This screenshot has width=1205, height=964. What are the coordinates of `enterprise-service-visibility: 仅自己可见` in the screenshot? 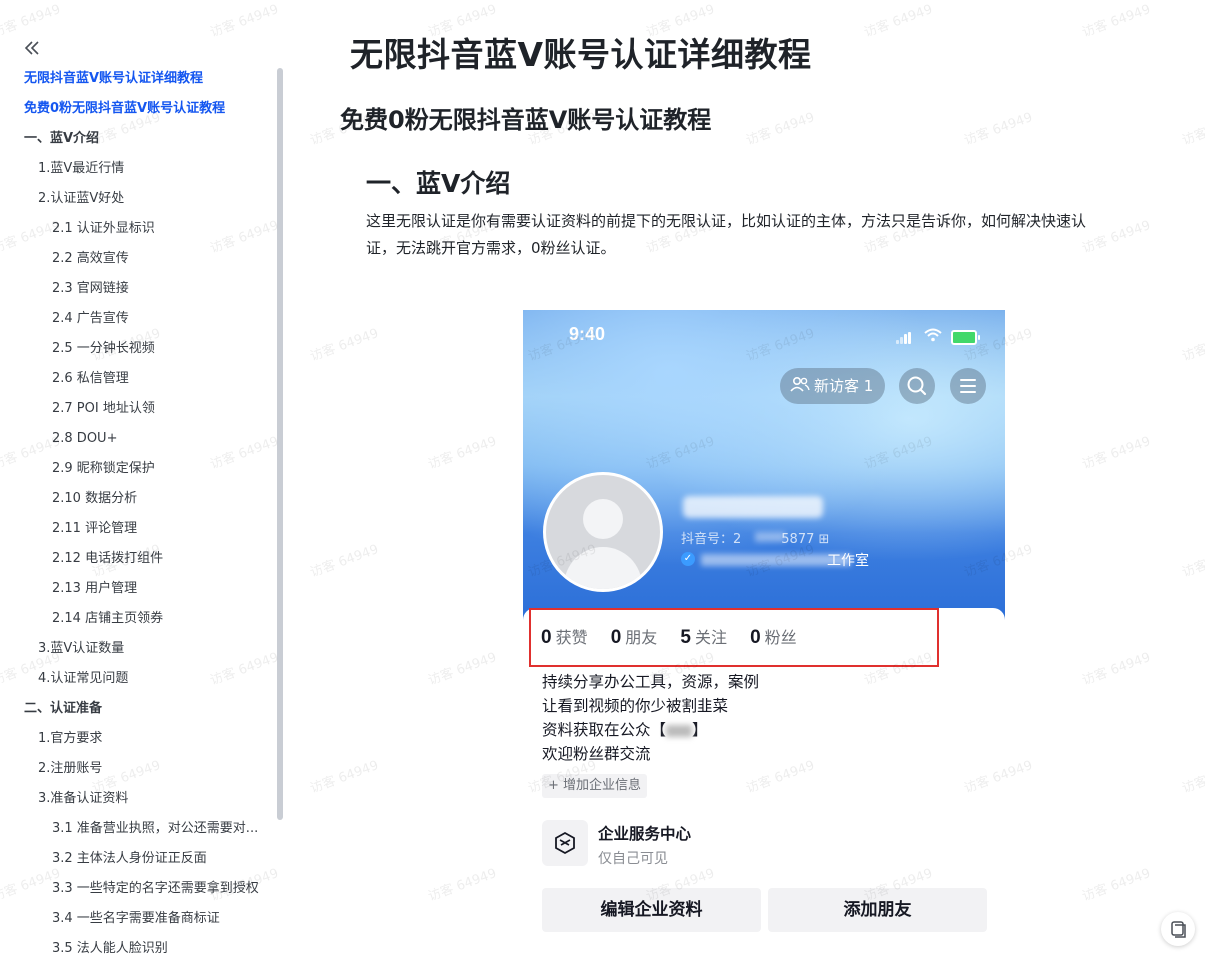 It's located at (633, 859).